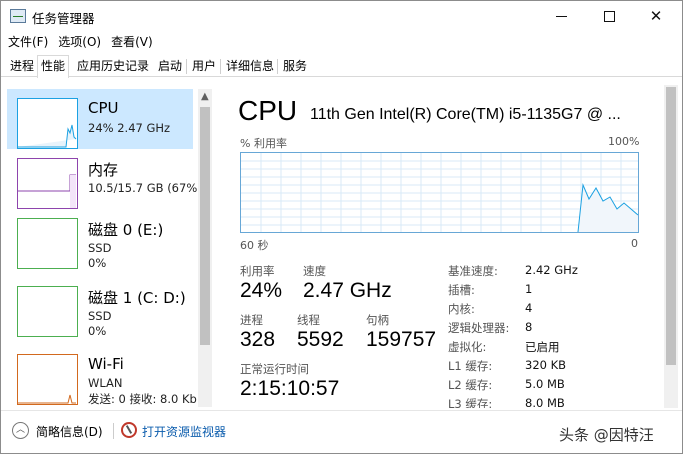 This screenshot has width=683, height=454. Describe the element at coordinates (47, 379) in the screenshot. I see `wifi-thumbnail` at that location.